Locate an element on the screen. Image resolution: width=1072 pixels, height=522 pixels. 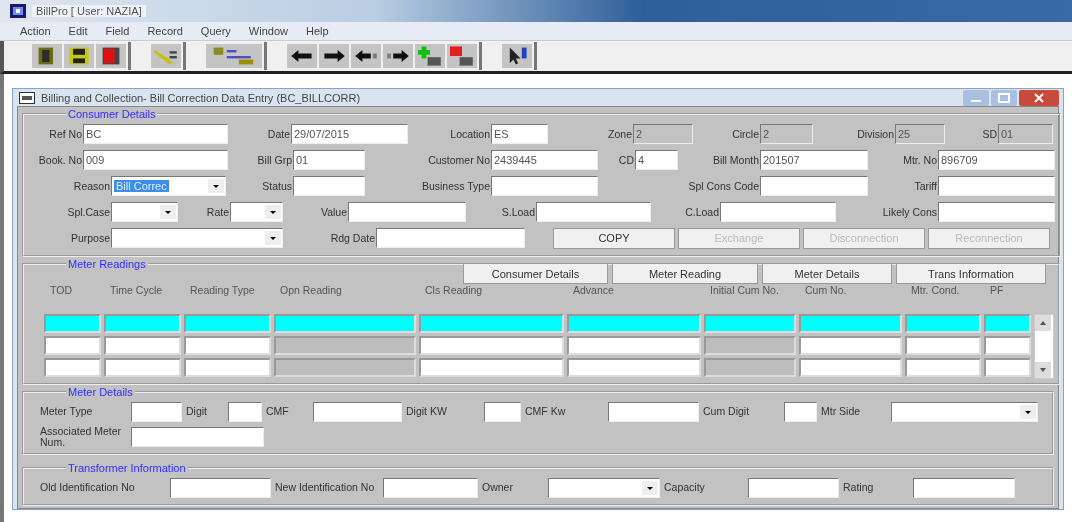
last-record-icon is located at coordinates (398, 56).